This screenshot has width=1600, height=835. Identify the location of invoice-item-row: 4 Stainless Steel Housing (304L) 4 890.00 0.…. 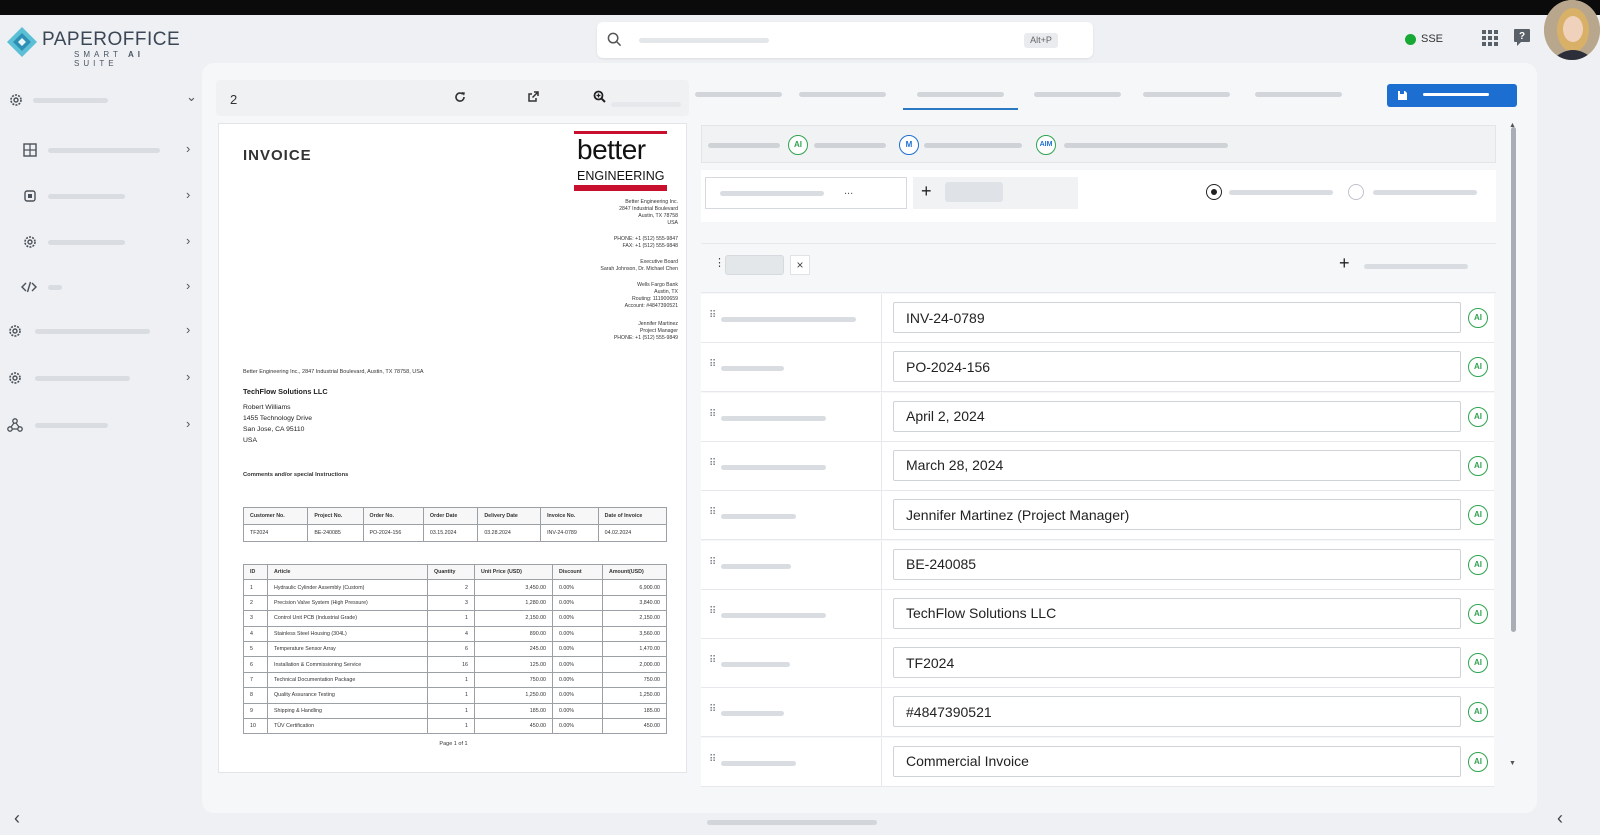
(455, 633).